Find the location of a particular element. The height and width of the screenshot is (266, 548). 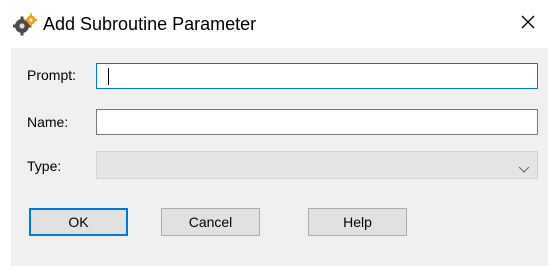

subroutine-gears-icon is located at coordinates (24, 24).